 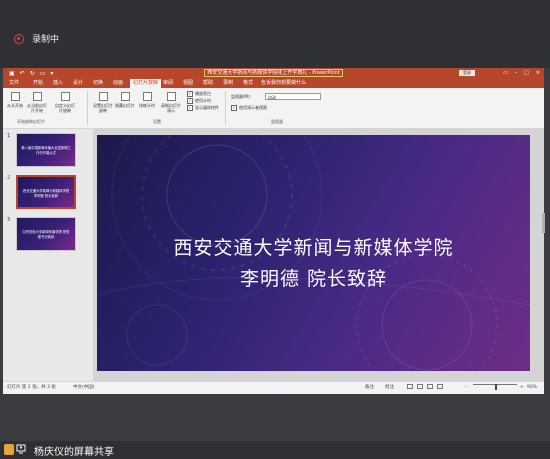 I want to click on slide-number: 1, so click(x=9, y=136).